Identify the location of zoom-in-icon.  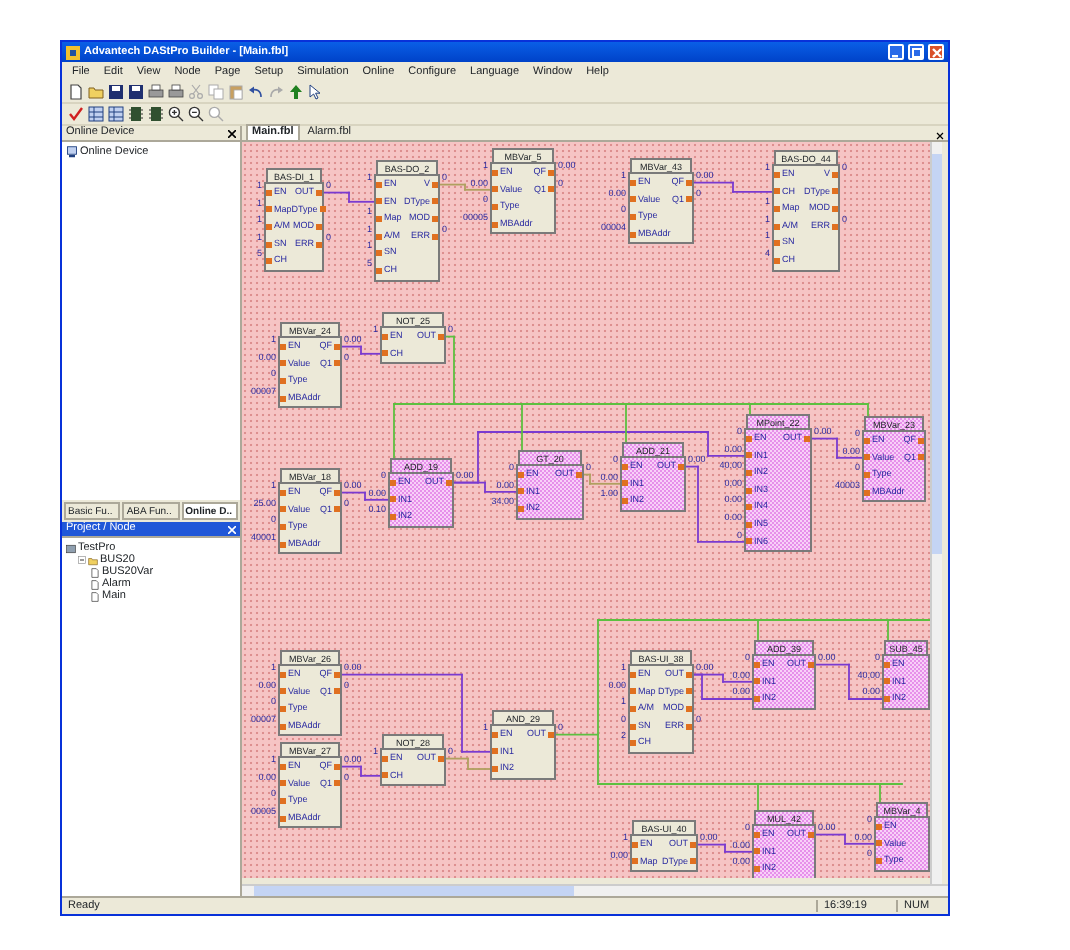
(176, 114).